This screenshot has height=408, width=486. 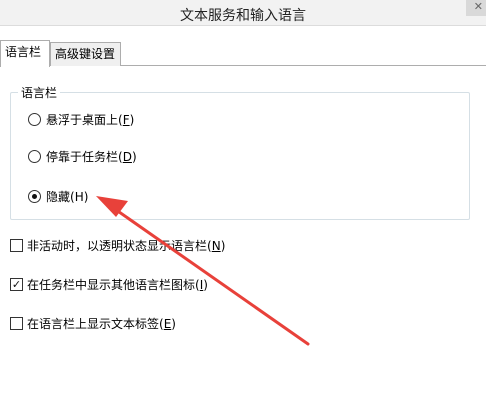 I want to click on window-title: 文本服务和输入语言, so click(x=243, y=16).